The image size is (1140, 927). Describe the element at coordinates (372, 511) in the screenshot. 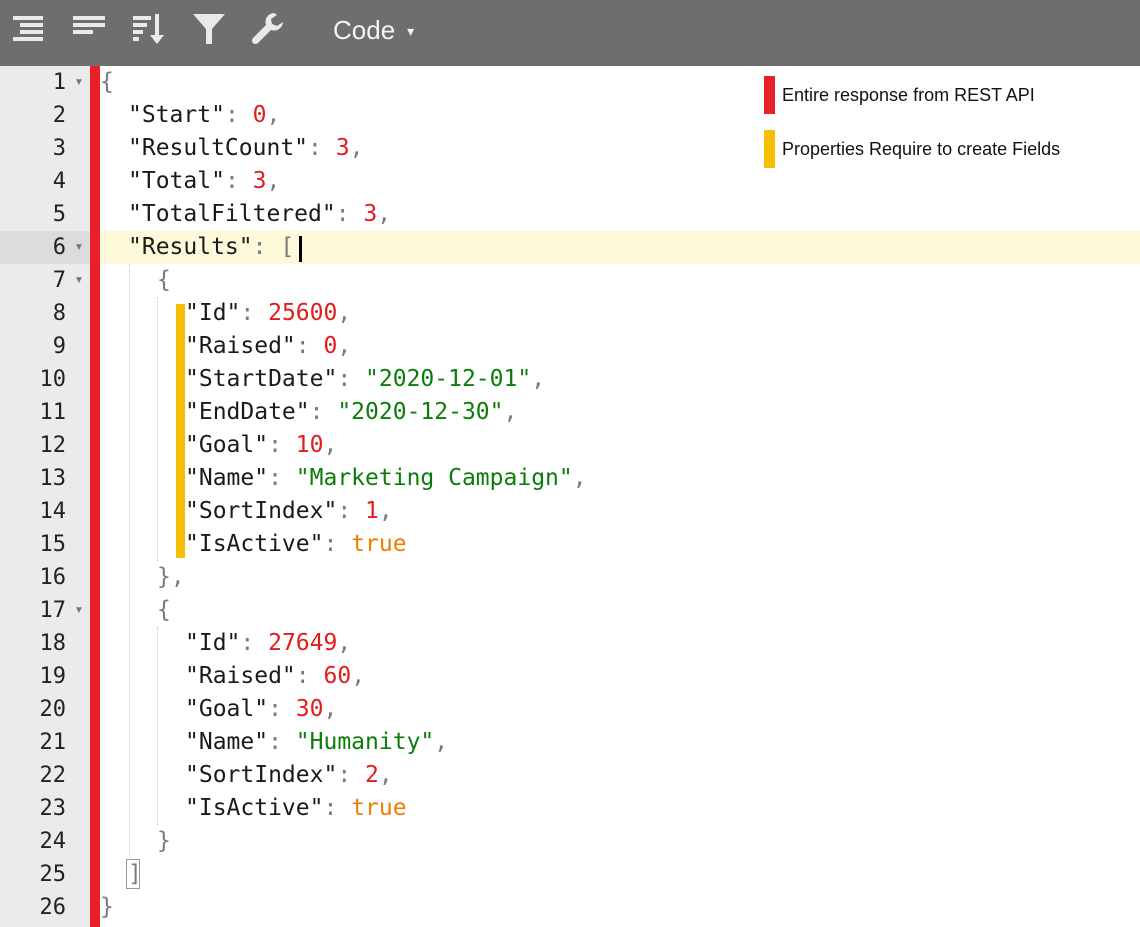

I see `code-token: 1` at that location.